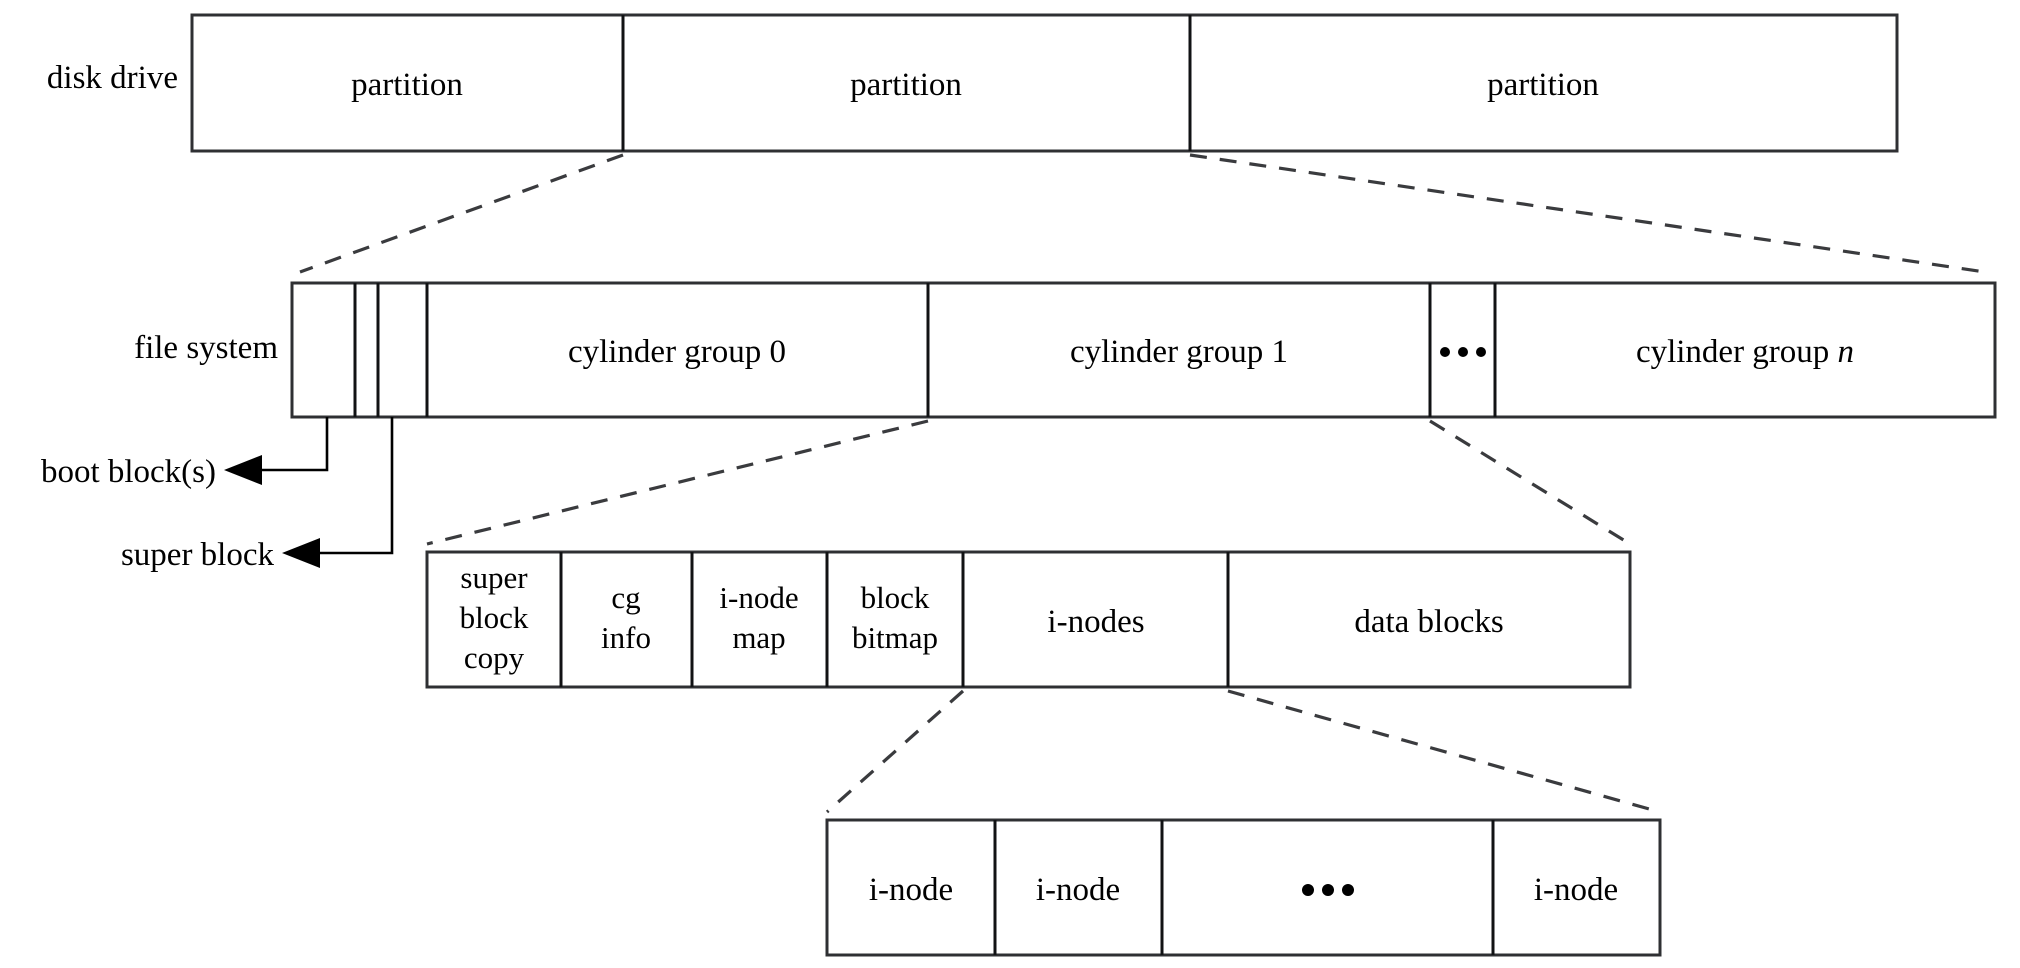 This screenshot has height=968, width=2020. I want to click on cg-info-line-1: cg, so click(625, 597).